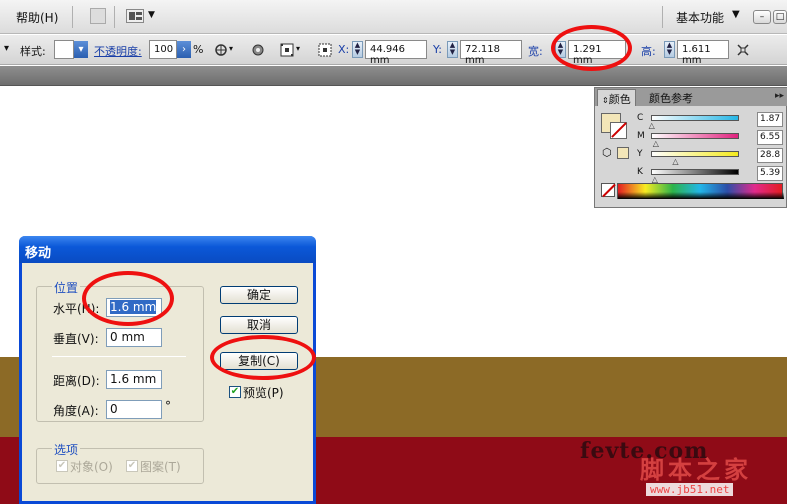 Image resolution: width=787 pixels, height=504 pixels. What do you see at coordinates (258, 50) in the screenshot?
I see `gear-icon` at bounding box center [258, 50].